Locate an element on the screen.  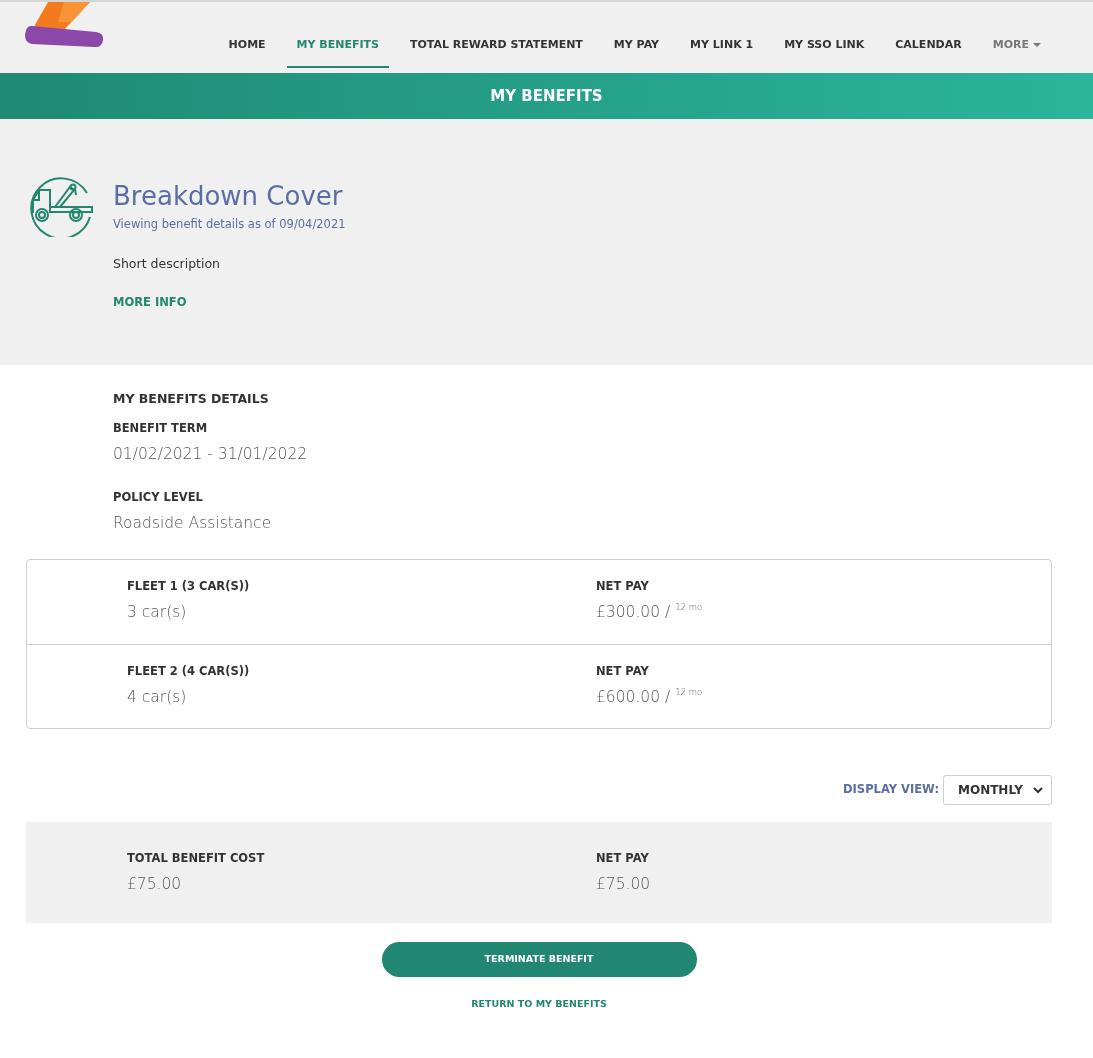
nav-link: MY PAY is located at coordinates (636, 52).